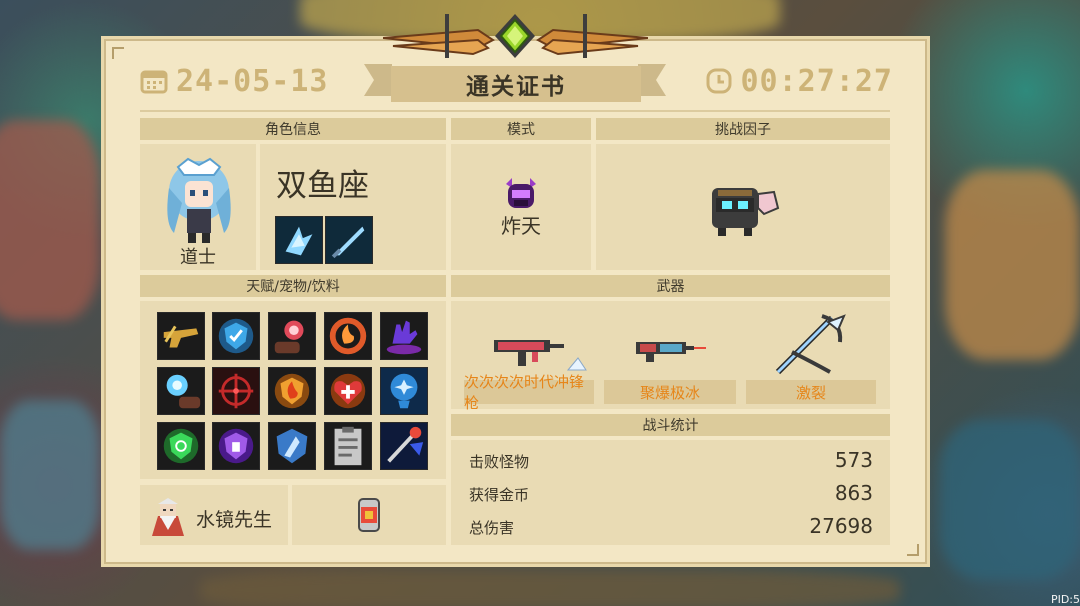 The height and width of the screenshot is (606, 1080). Describe the element at coordinates (181, 391) in the screenshot. I see `blue-orb-talent-icon` at that location.